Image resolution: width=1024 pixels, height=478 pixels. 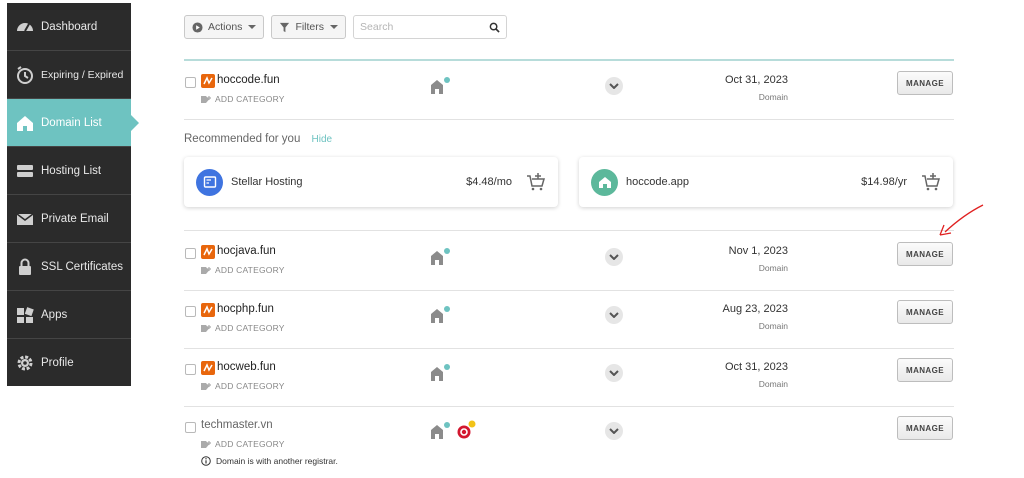 I want to click on header-divider, so click(x=569, y=60).